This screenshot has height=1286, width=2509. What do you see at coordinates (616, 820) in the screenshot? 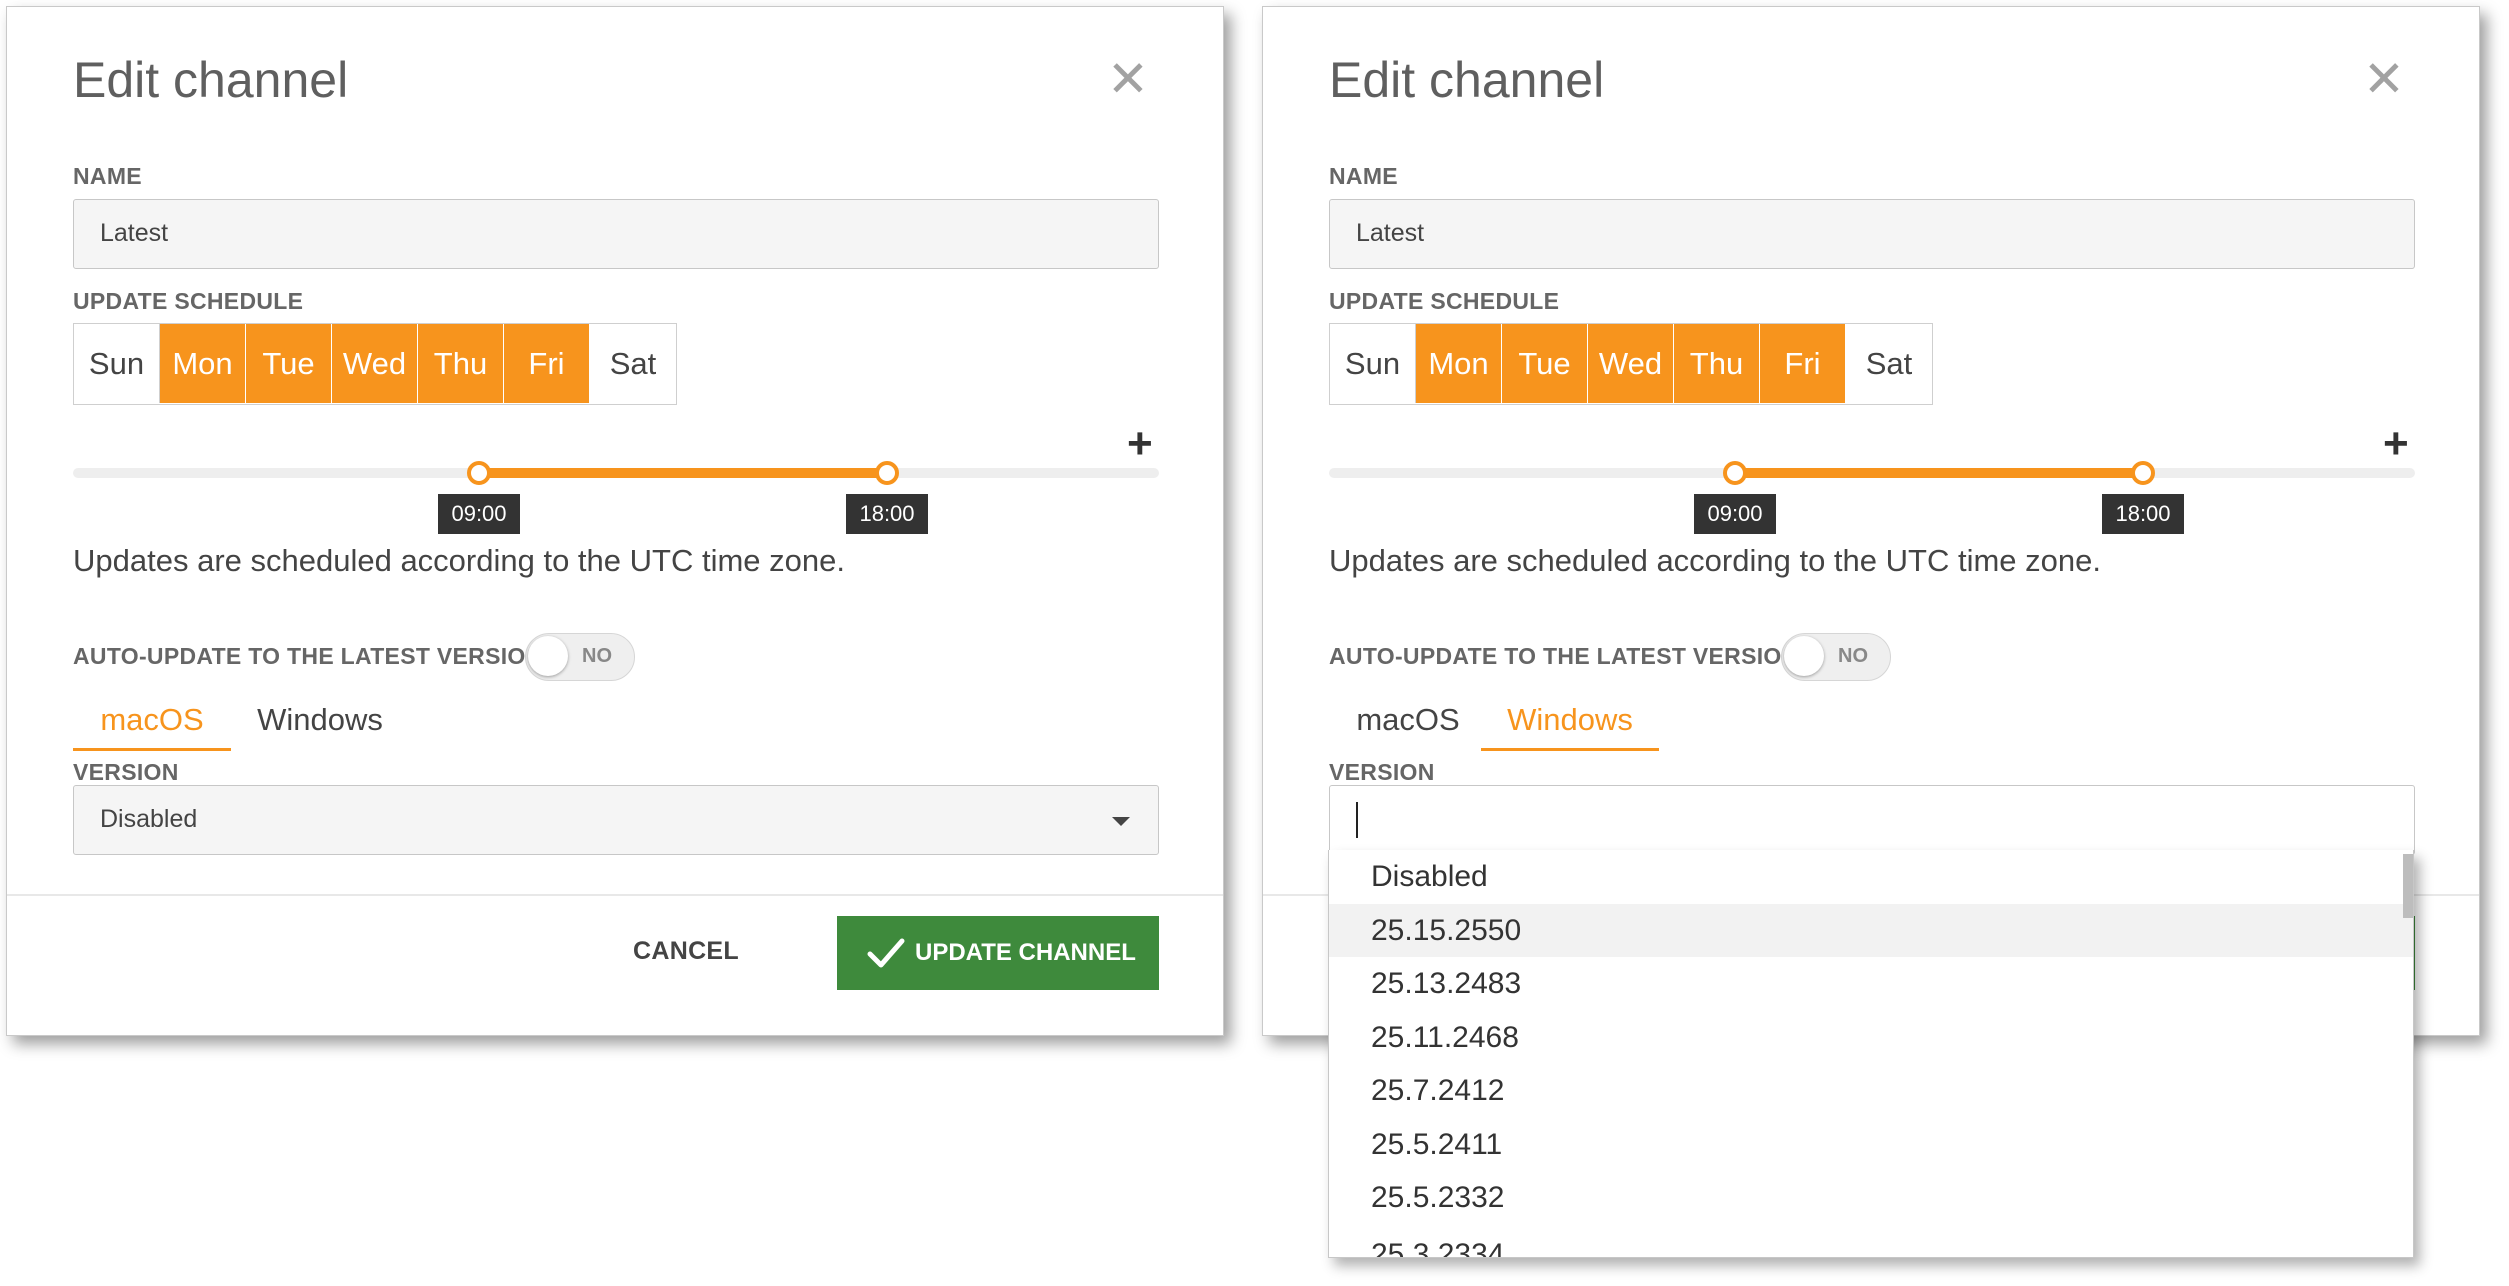
I see `version-select: Disabled` at bounding box center [616, 820].